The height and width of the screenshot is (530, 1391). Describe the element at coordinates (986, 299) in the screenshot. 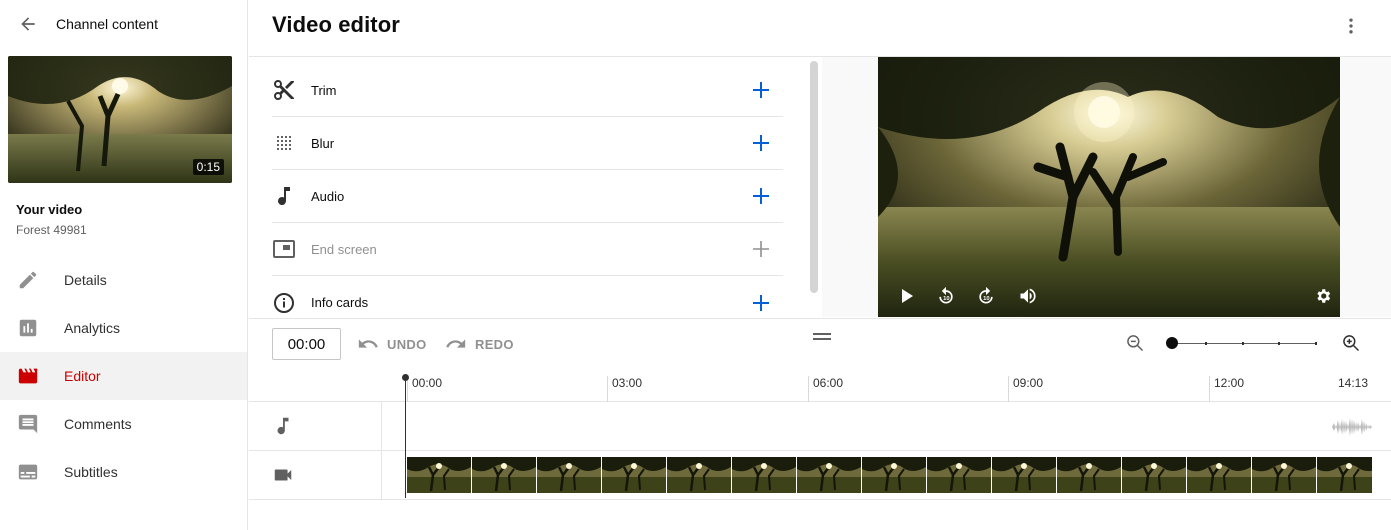

I see `svg-text: 10` at that location.